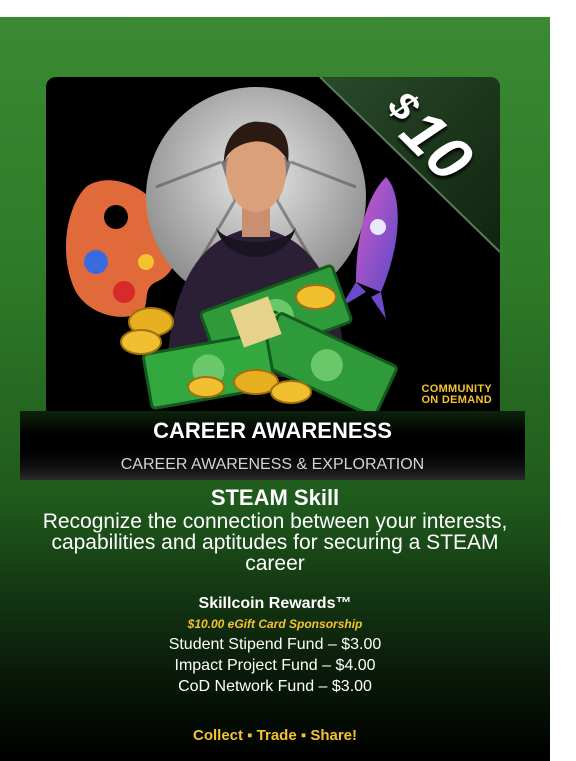 The width and height of the screenshot is (576, 761). I want to click on skill-heading: STEAM Skill, so click(275, 497).